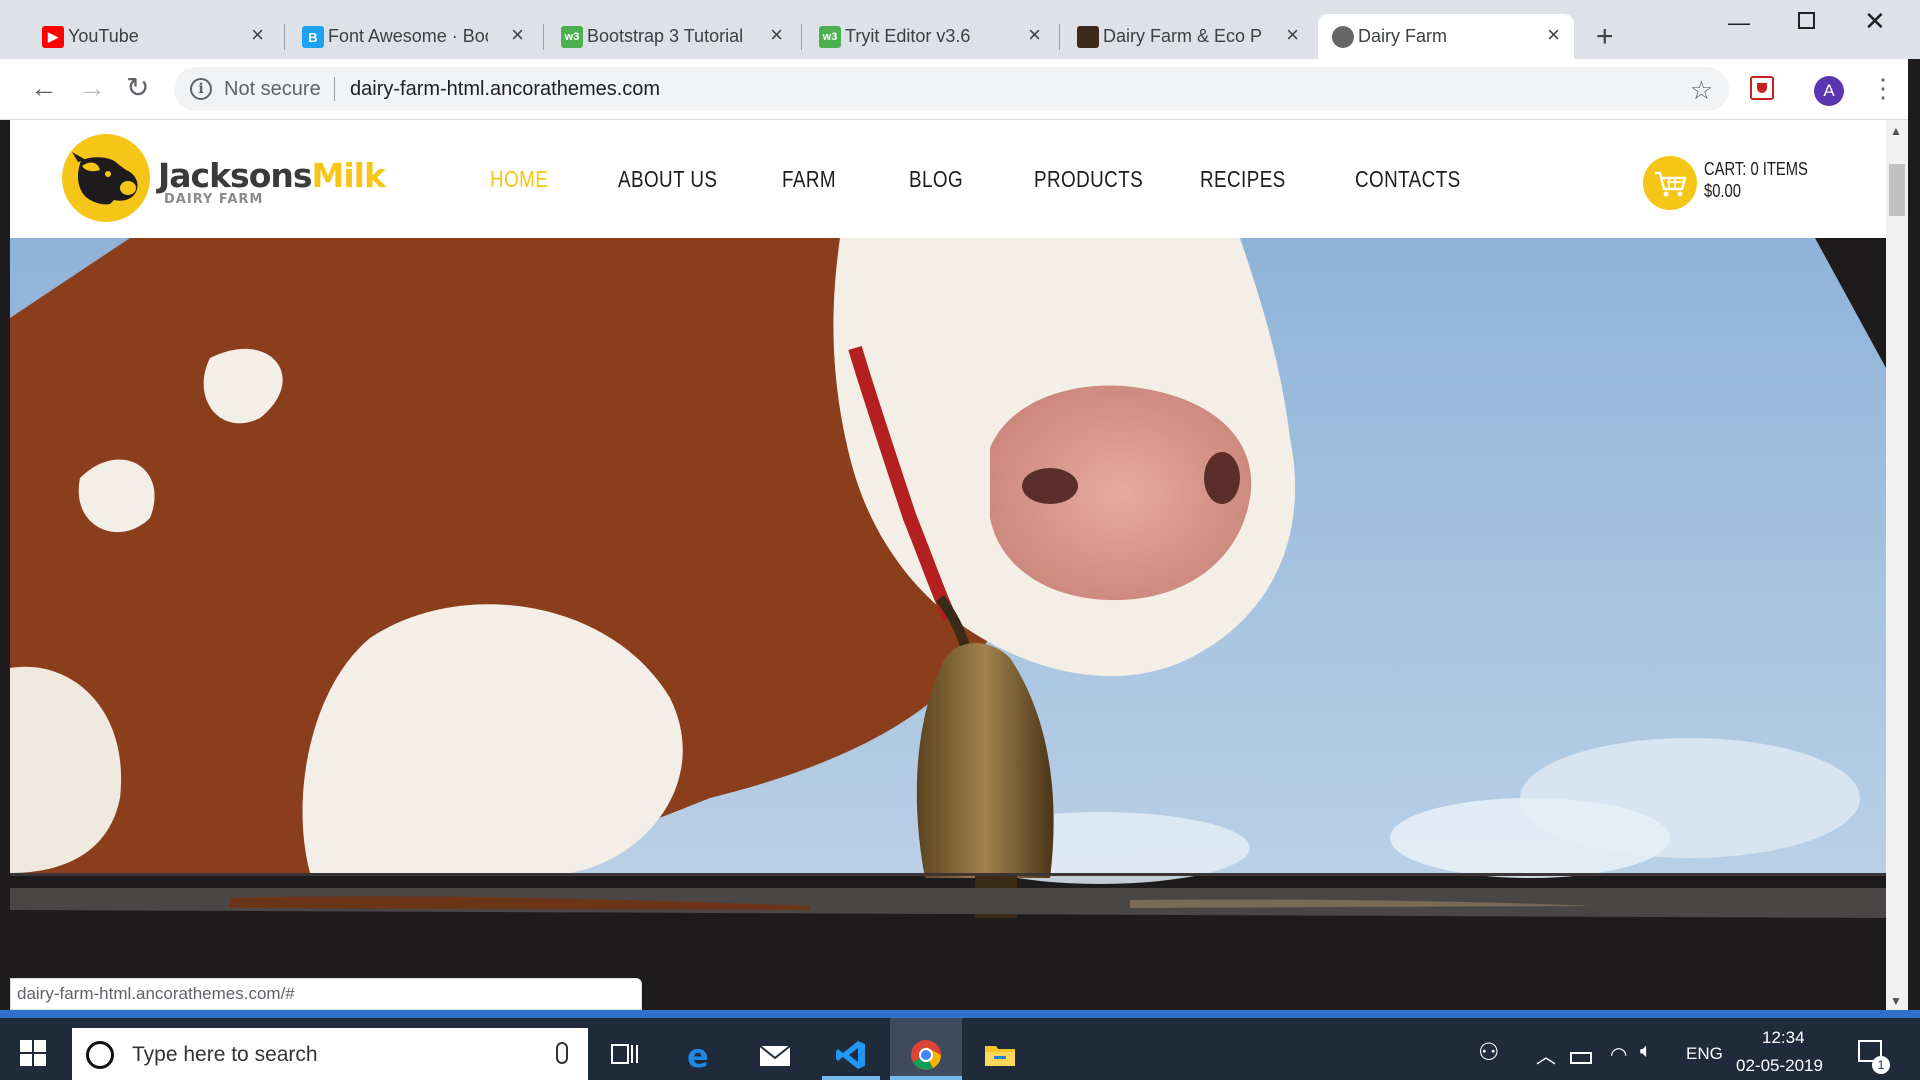  What do you see at coordinates (519, 179) in the screenshot?
I see `nav-home: HOME` at bounding box center [519, 179].